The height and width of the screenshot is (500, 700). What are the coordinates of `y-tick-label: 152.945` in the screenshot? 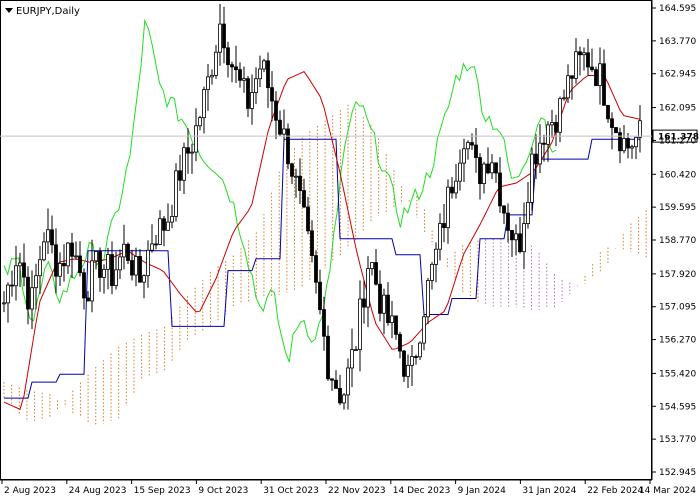 It's located at (677, 473).